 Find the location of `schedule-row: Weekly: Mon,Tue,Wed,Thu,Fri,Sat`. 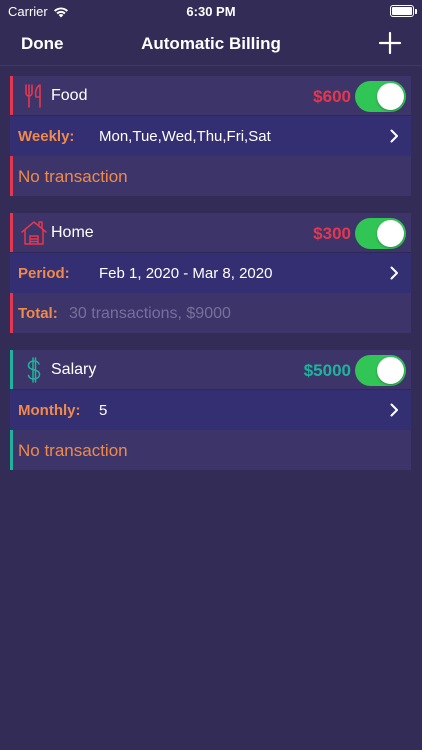

schedule-row: Weekly: Mon,Tue,Wed,Thu,Fri,Sat is located at coordinates (210, 136).